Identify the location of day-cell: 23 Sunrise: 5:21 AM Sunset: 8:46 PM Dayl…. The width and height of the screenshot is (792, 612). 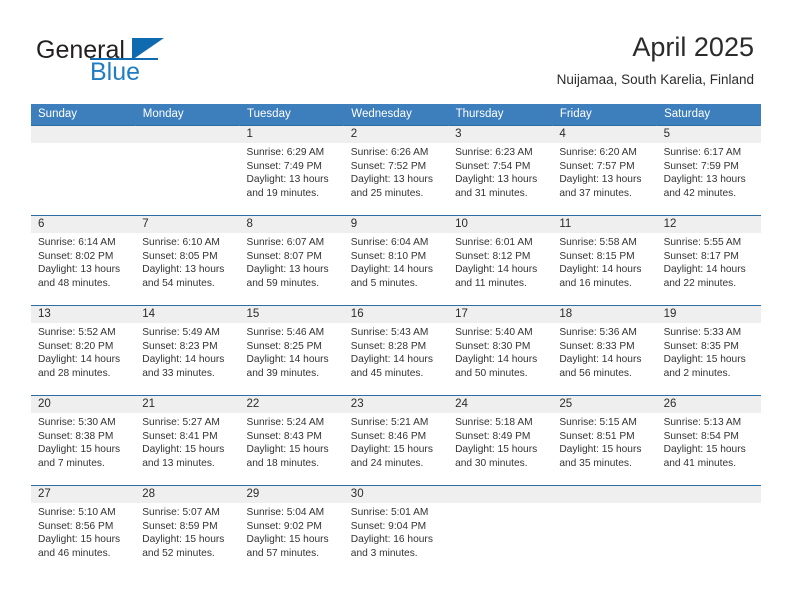
(396, 440).